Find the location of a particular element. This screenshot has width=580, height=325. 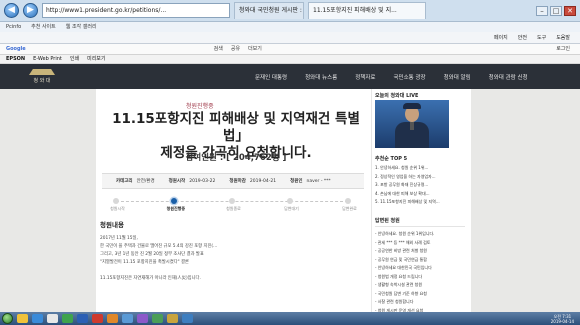

maximize-icon: □ is located at coordinates (556, 10).